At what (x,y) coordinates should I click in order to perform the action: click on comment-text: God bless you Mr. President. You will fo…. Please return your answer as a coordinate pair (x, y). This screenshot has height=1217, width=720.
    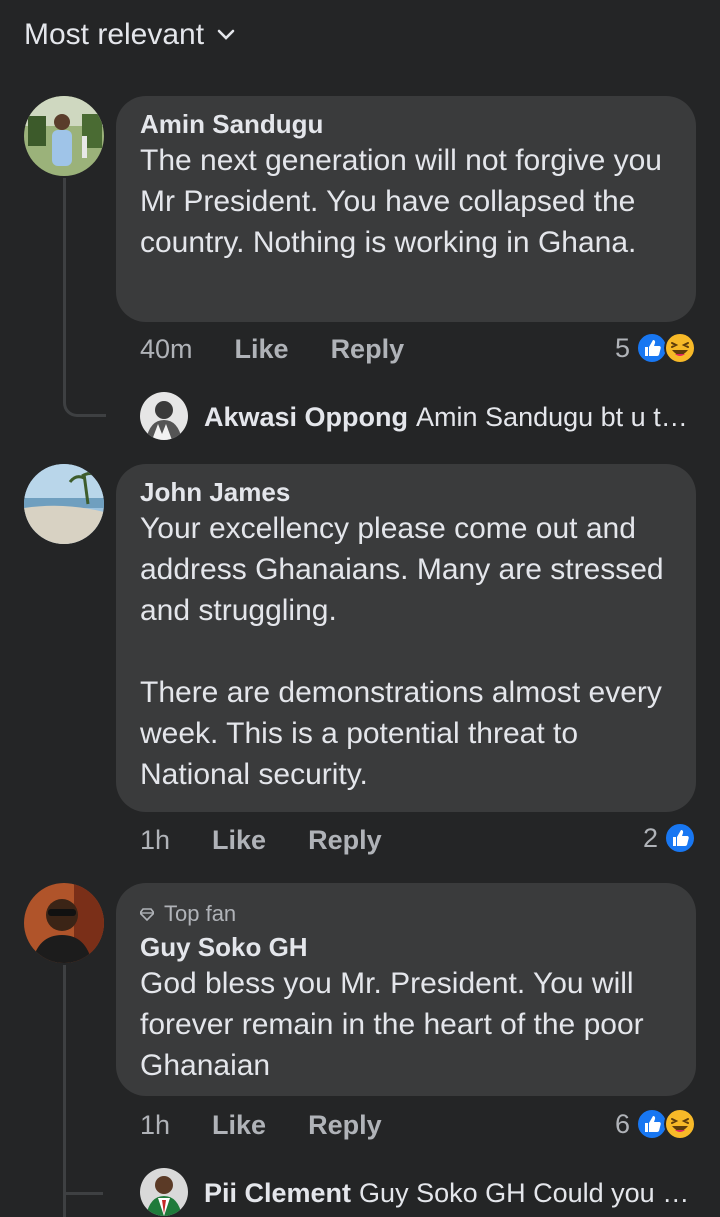
    Looking at the image, I should click on (392, 1024).